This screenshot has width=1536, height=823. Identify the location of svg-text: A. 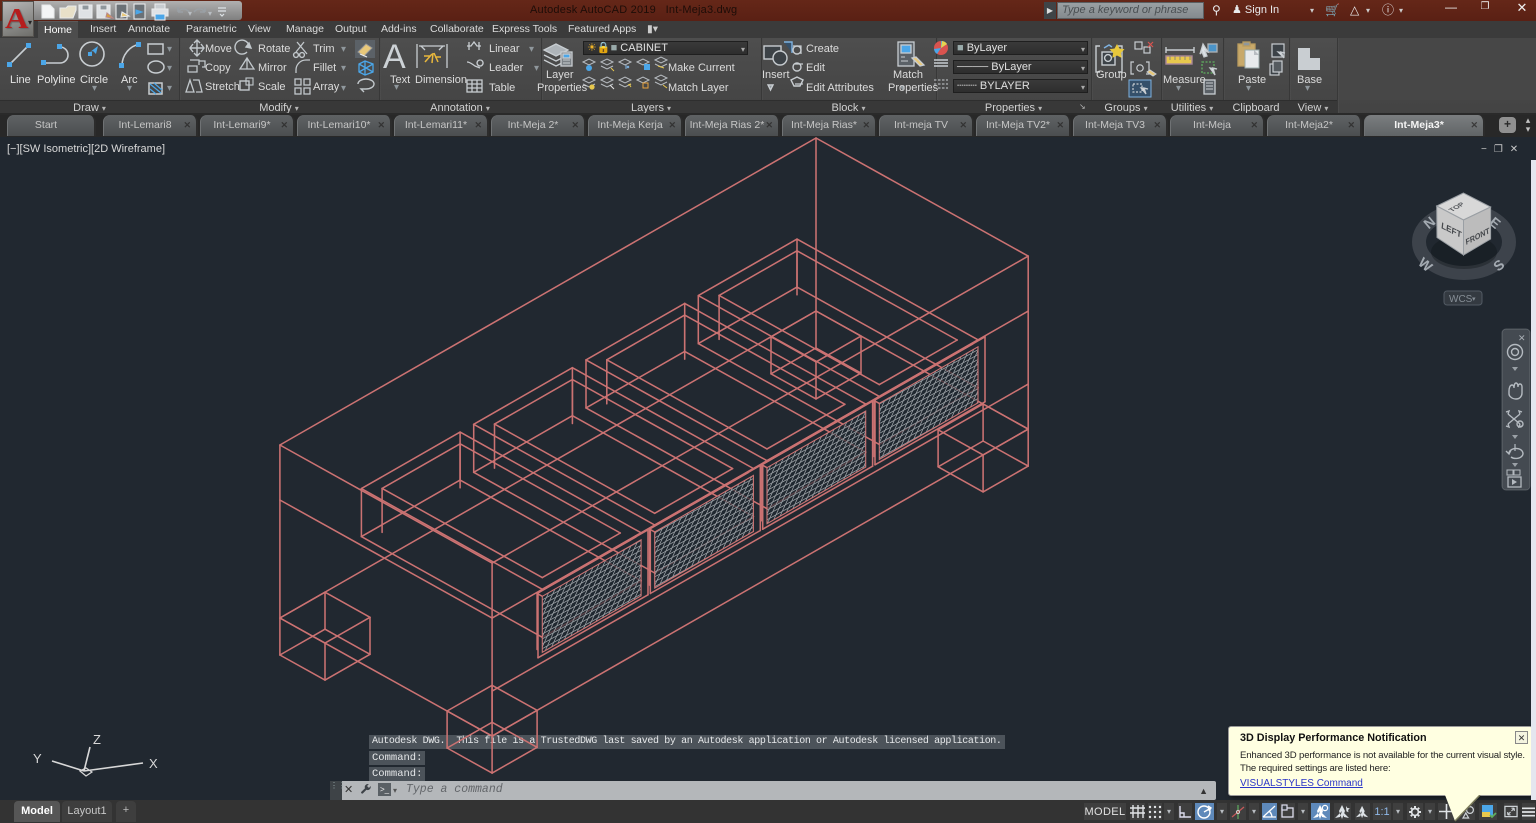
(394, 57).